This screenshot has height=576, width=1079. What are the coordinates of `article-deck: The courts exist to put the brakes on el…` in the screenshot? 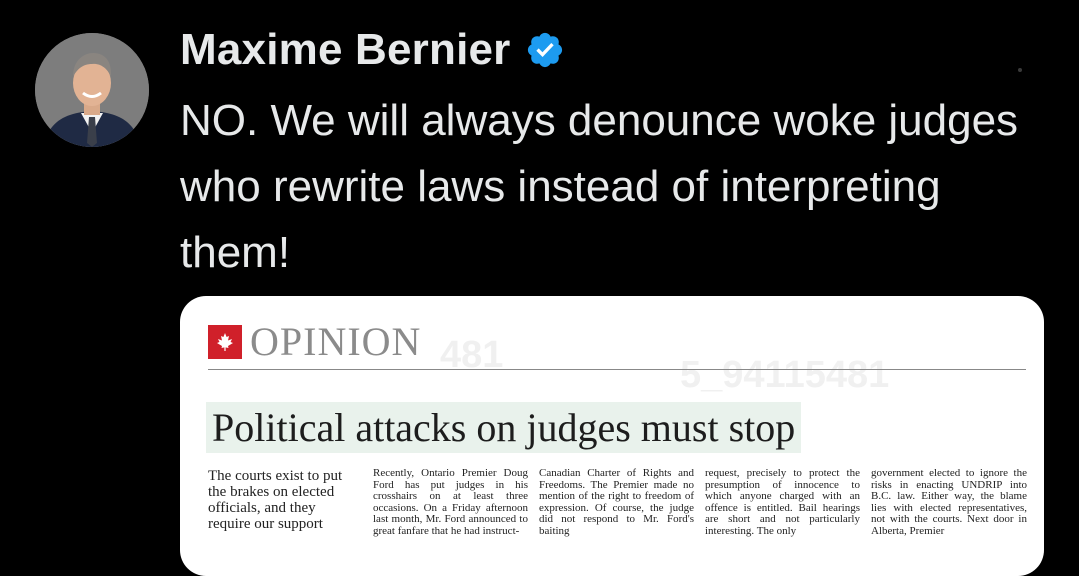 It's located at (275, 500).